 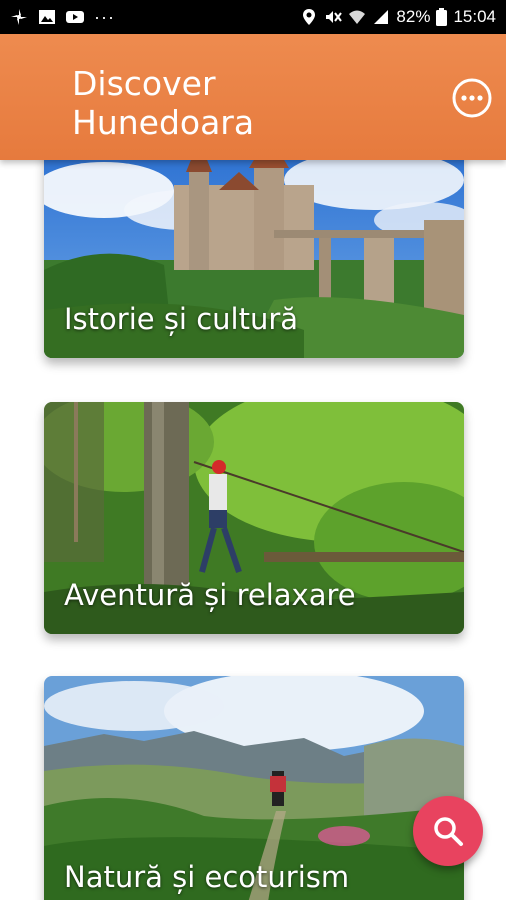 What do you see at coordinates (357, 17) in the screenshot?
I see `wifi-icon` at bounding box center [357, 17].